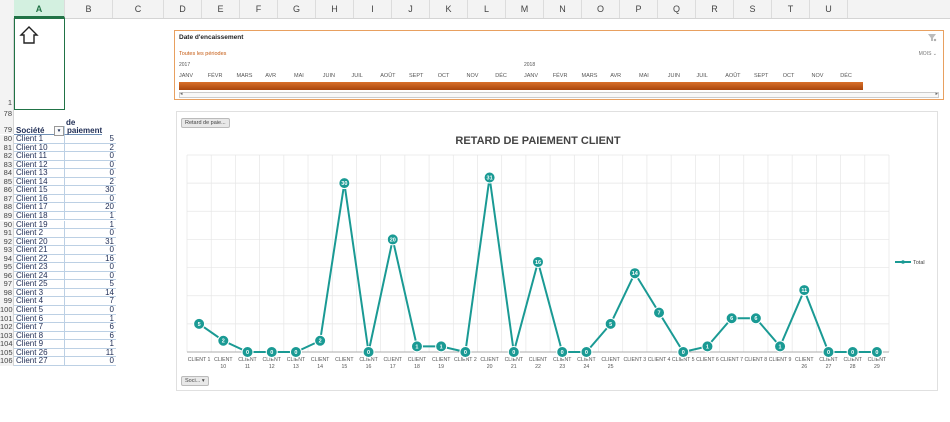  I want to click on x-tick-label: CLIENT 16, so click(368, 363).